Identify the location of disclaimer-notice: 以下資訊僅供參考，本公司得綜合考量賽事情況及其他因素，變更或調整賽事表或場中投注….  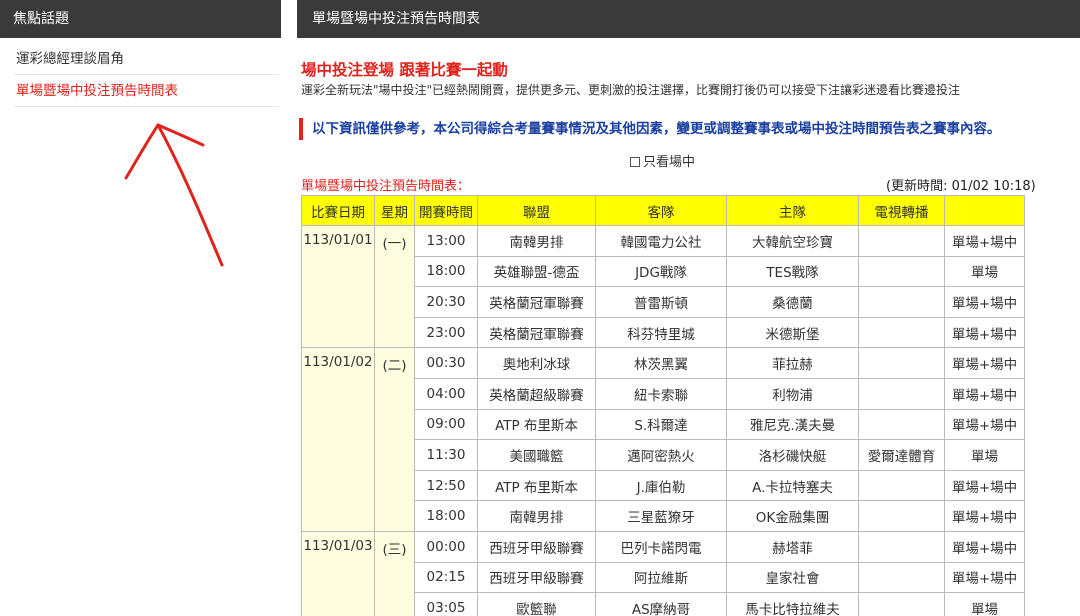
(650, 129).